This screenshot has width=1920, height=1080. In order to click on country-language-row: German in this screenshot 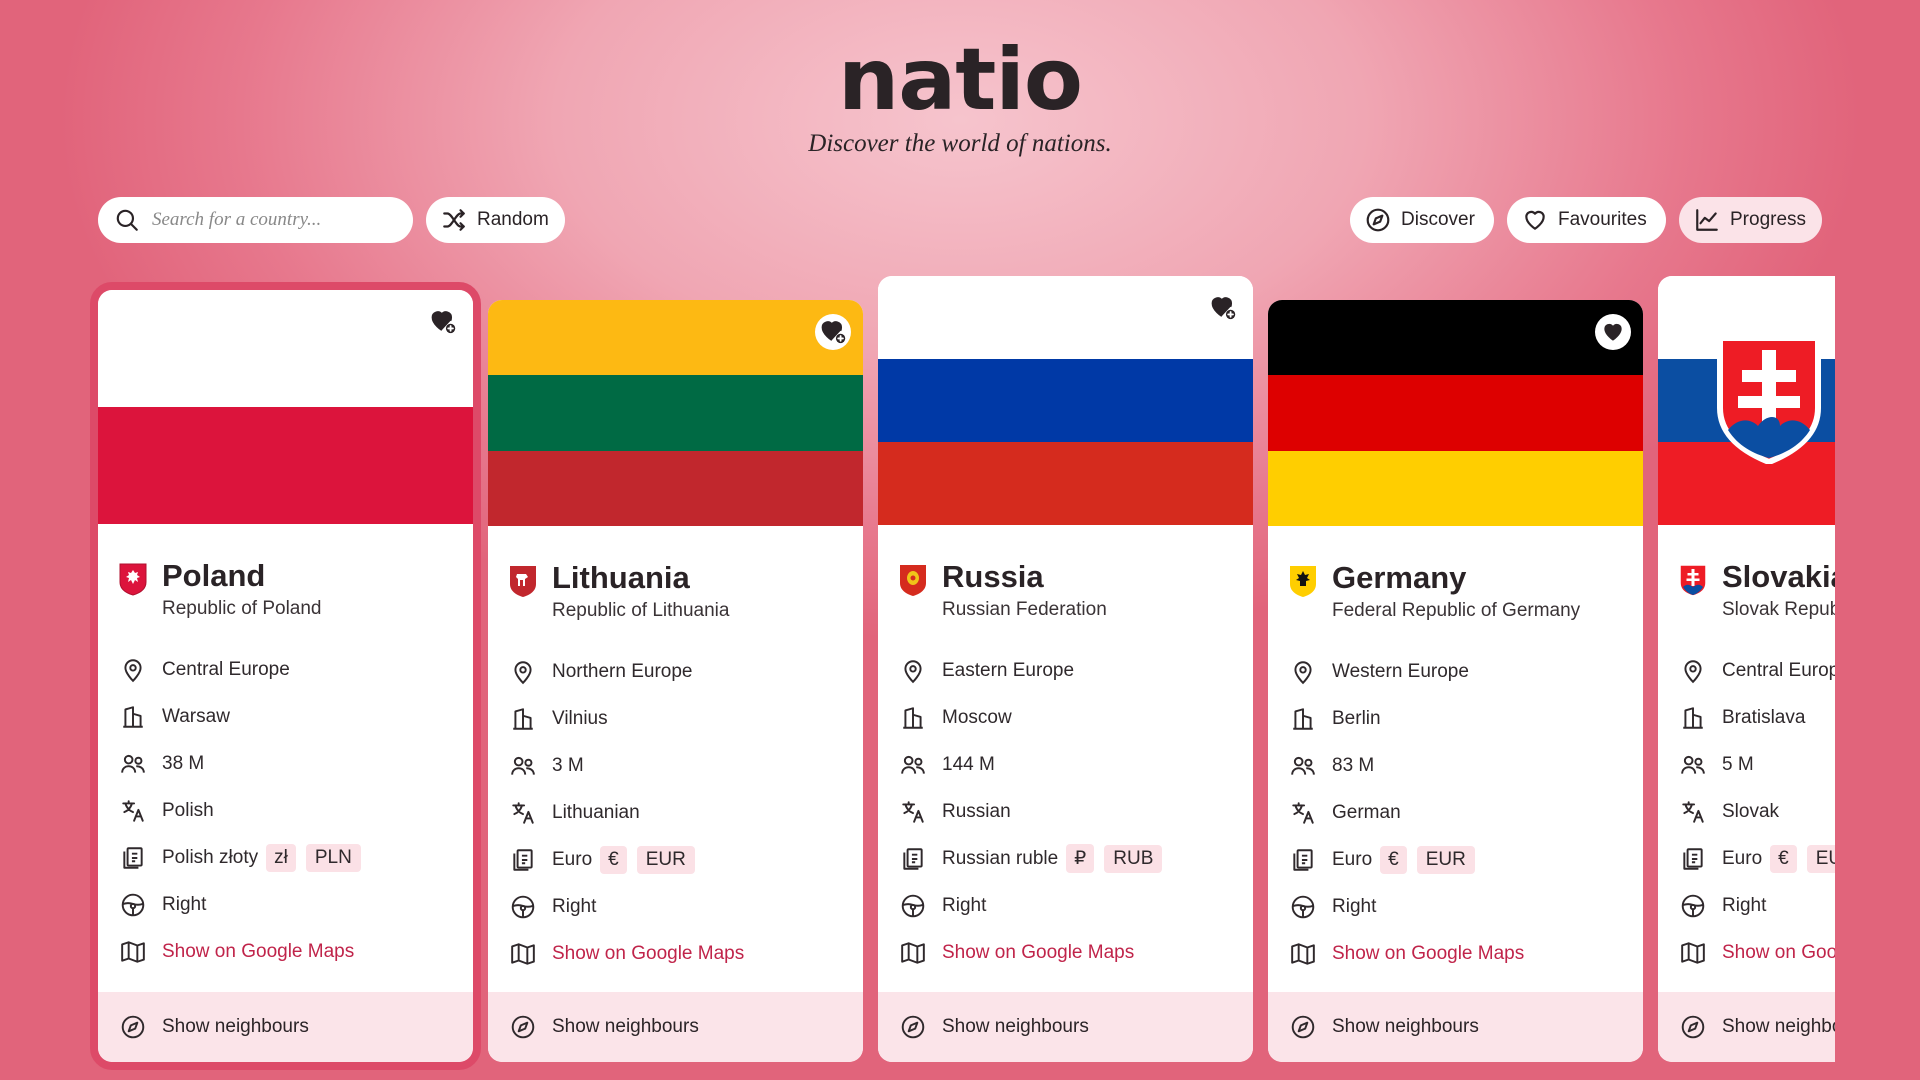, I will do `click(1455, 812)`.